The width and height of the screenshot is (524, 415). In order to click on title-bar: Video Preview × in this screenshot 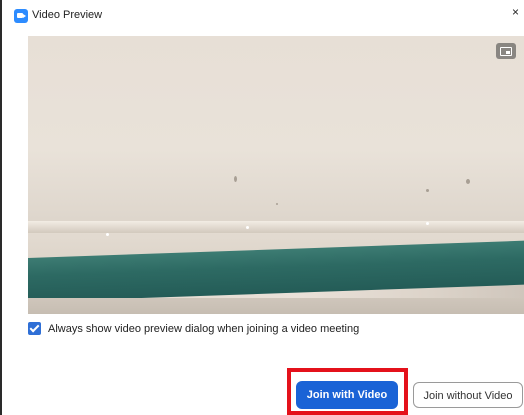, I will do `click(263, 13)`.